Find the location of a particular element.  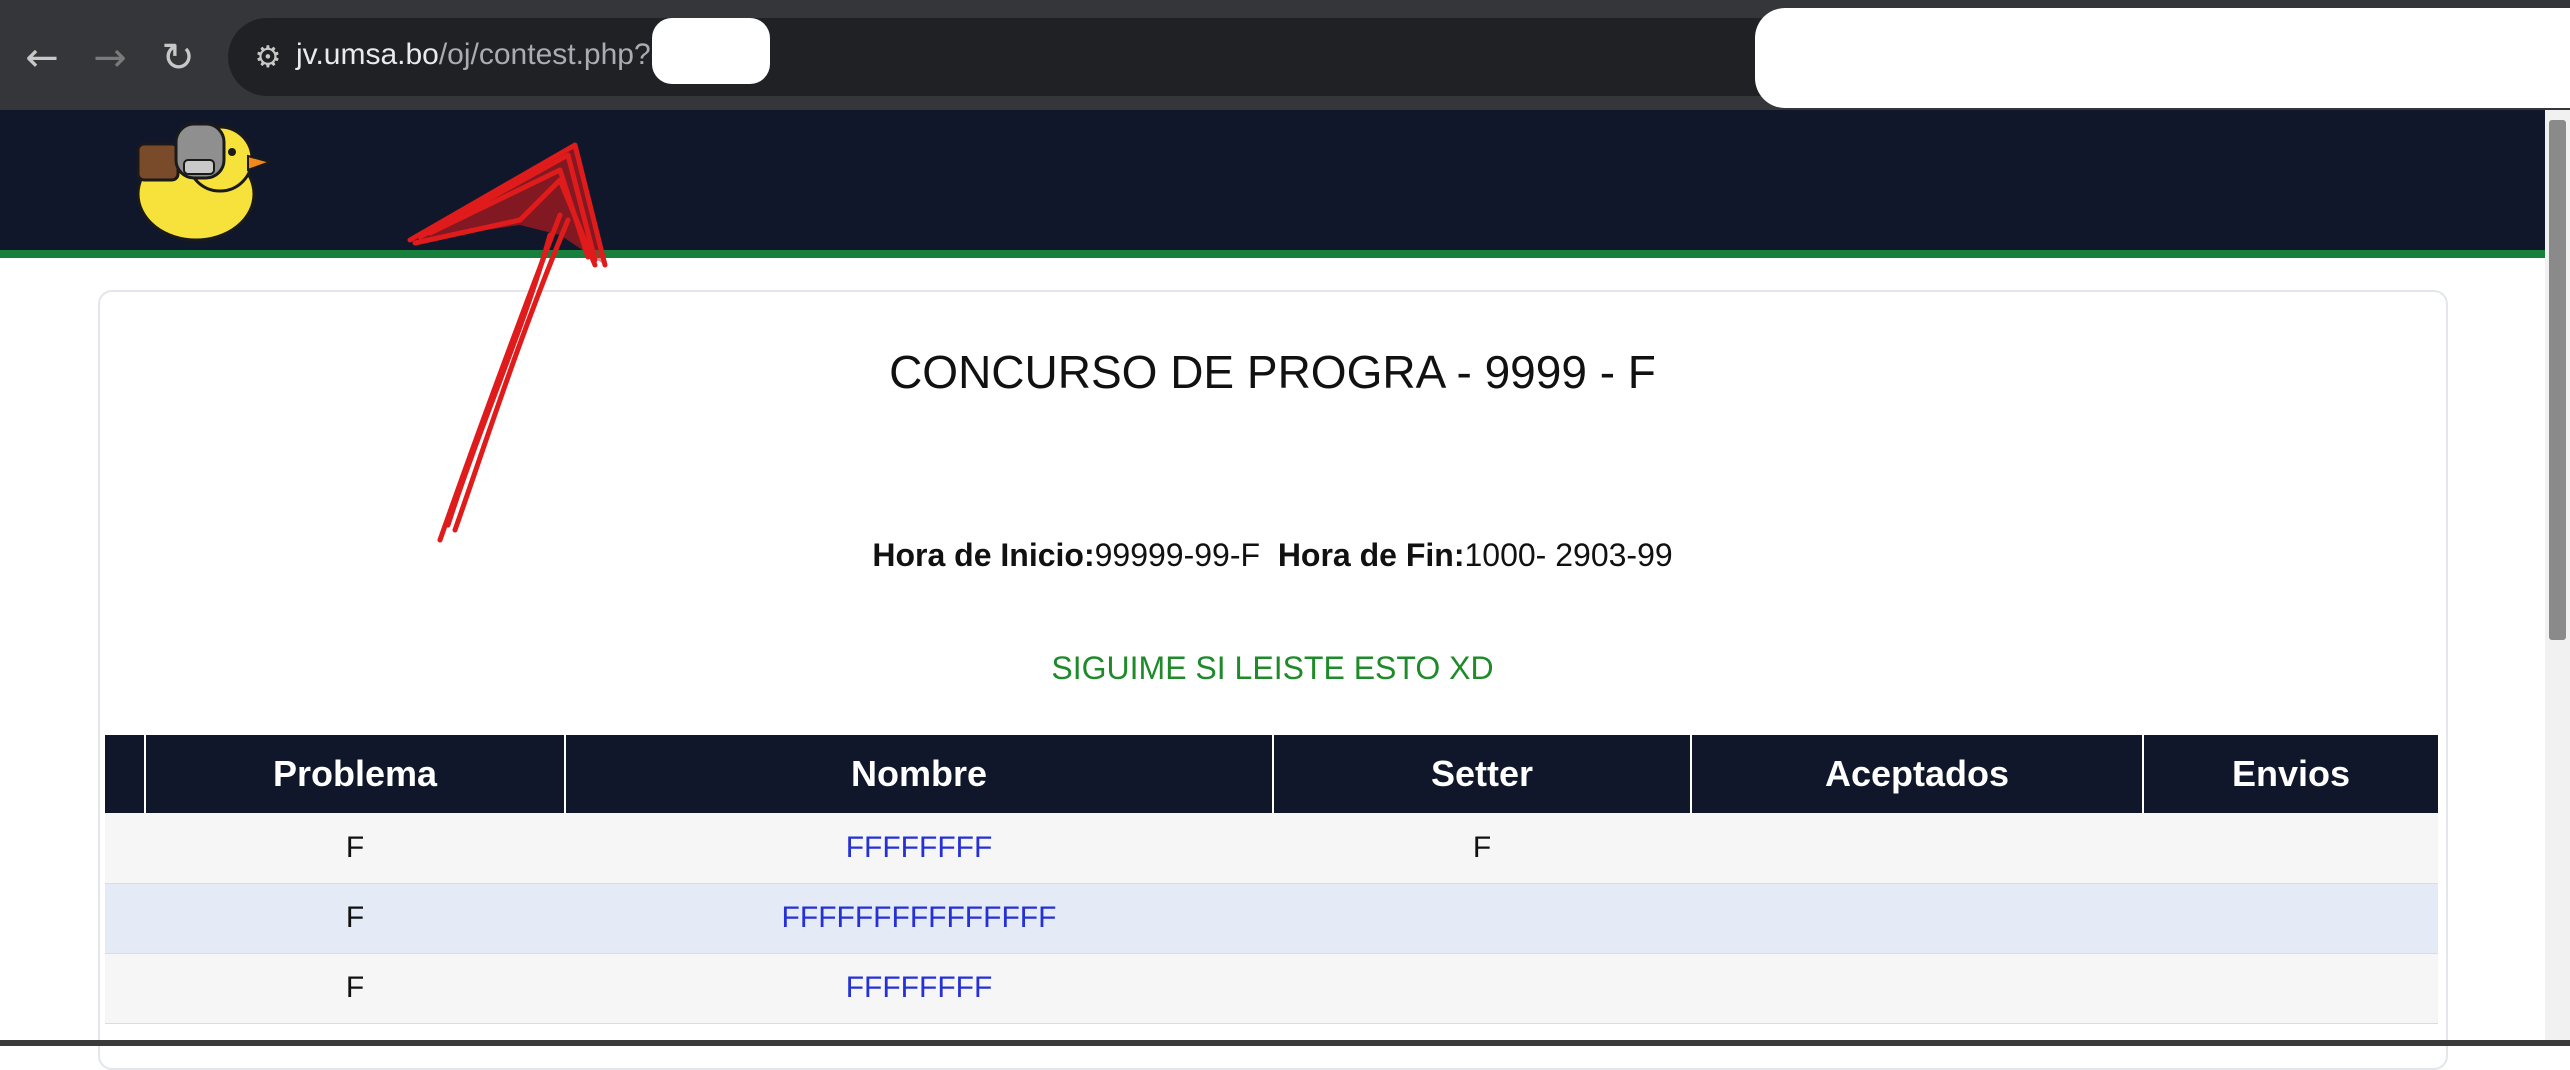

duck-logo-icon is located at coordinates (203, 179).